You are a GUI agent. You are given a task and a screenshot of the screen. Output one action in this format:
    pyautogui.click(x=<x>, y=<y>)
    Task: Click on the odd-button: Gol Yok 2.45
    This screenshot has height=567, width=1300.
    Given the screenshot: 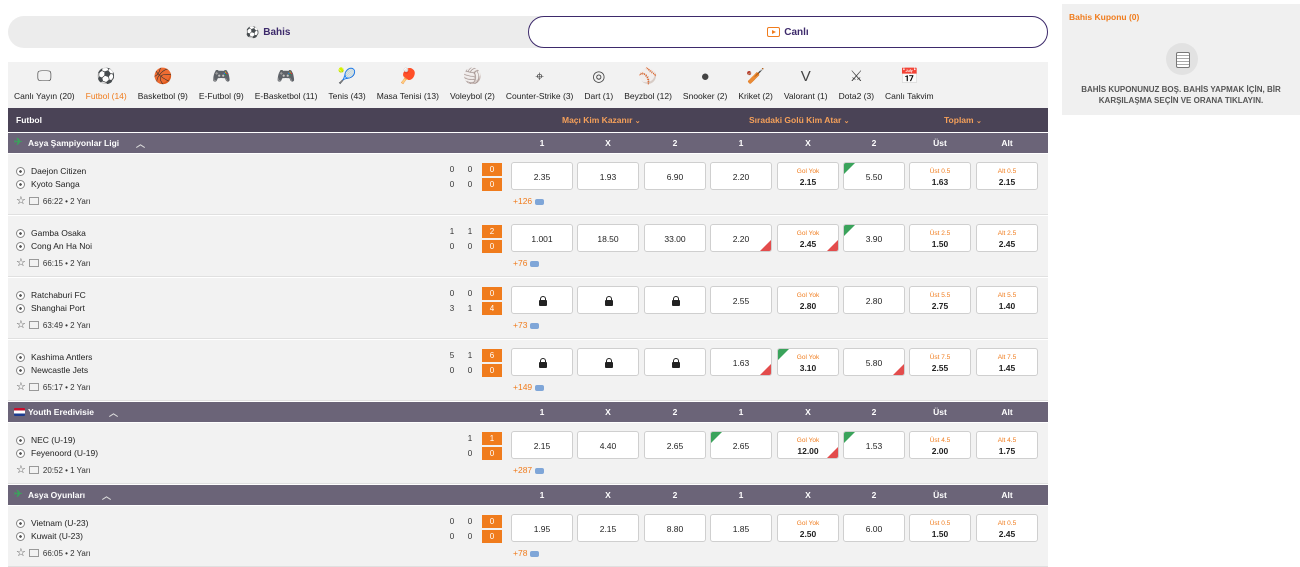 What is the action you would take?
    pyautogui.click(x=808, y=238)
    